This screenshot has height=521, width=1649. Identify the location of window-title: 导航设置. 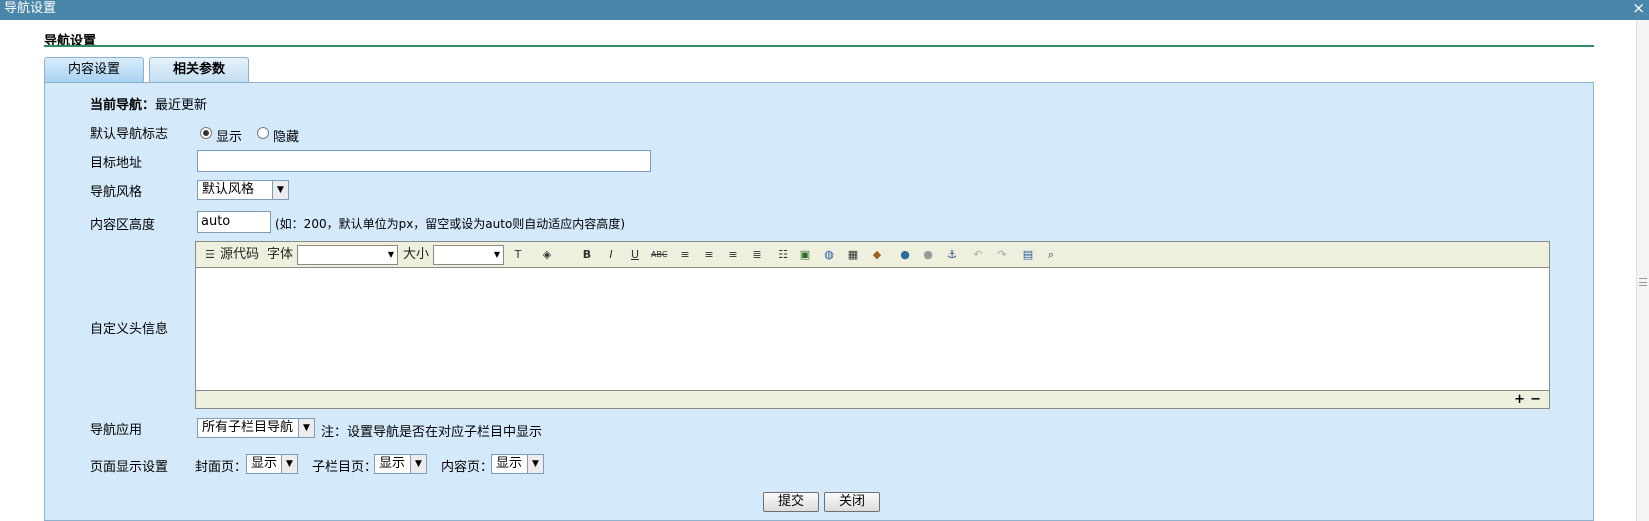
(30, 8).